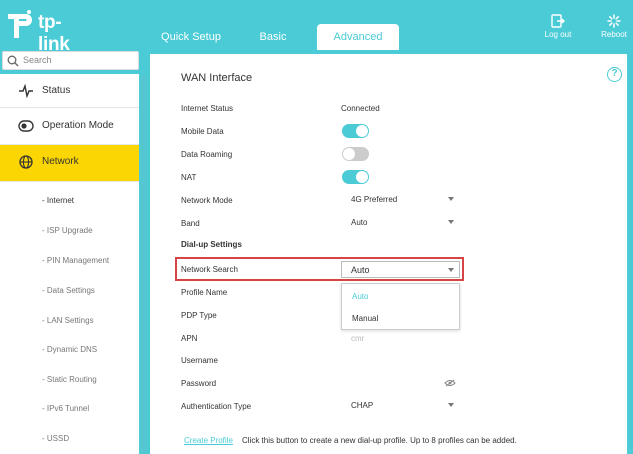 The image size is (633, 454). I want to click on nat-toggle, so click(355, 177).